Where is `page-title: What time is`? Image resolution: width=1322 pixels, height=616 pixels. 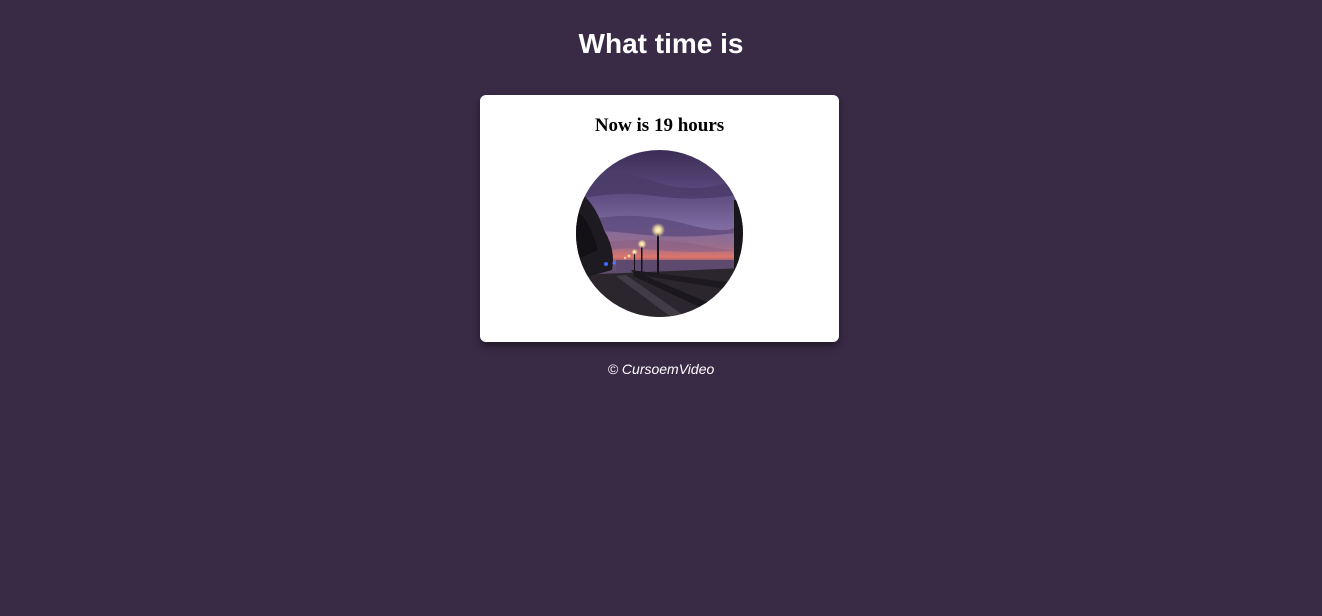 page-title: What time is is located at coordinates (661, 43).